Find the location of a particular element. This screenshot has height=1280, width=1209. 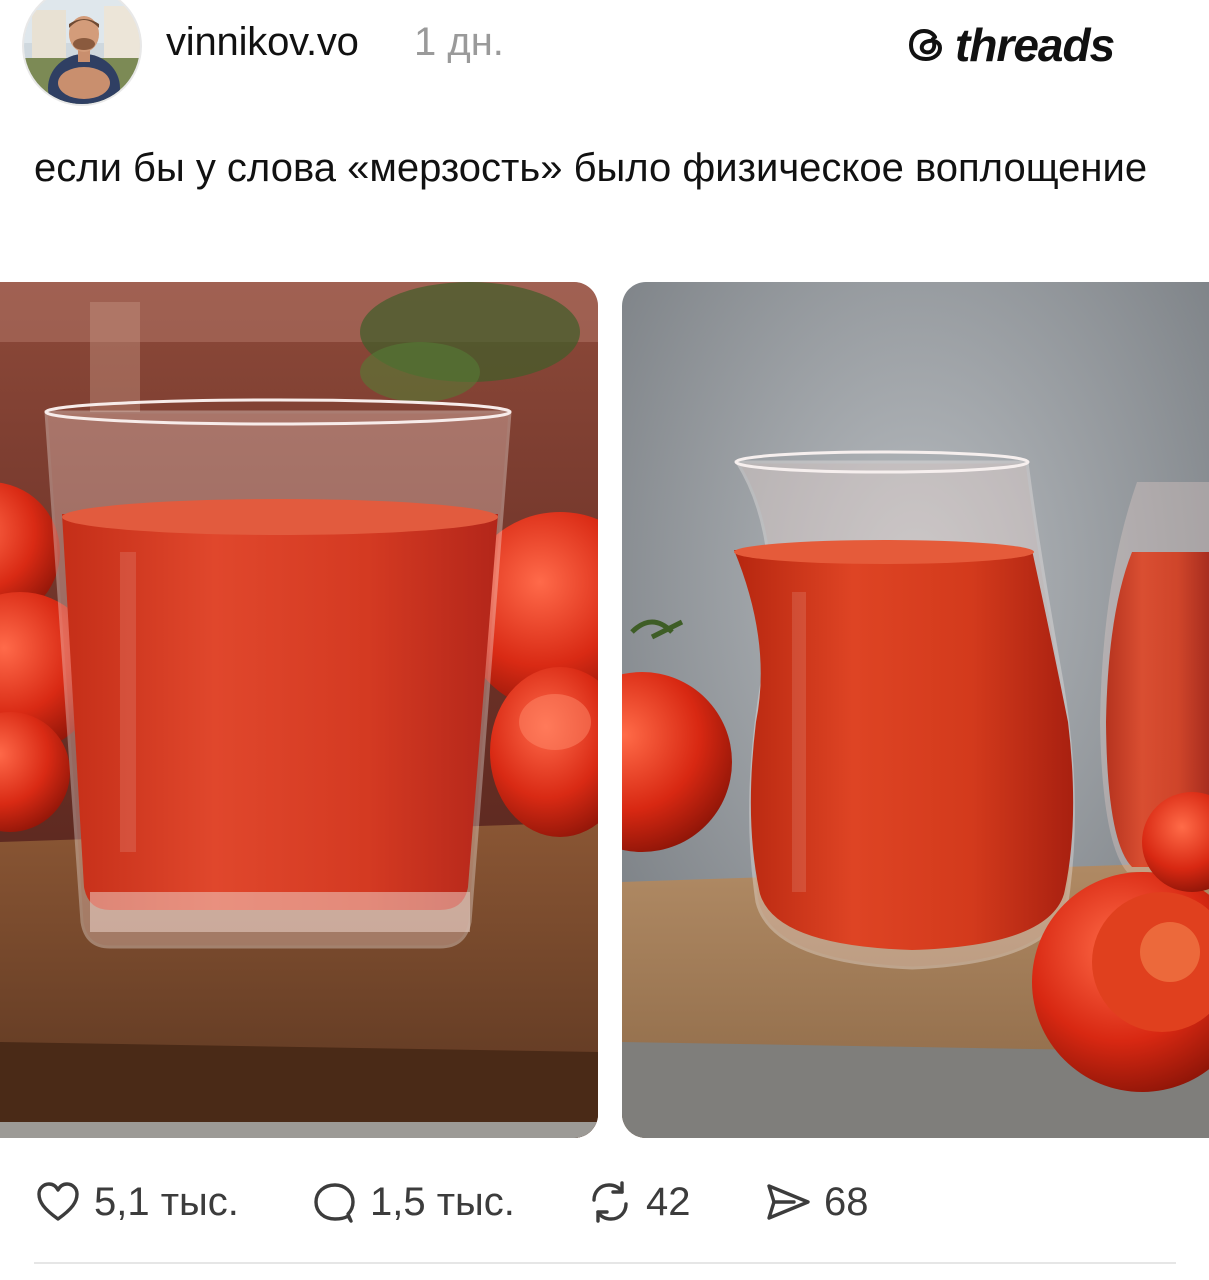

post-actions: 5,1 тыс. 1,5 тыс. 42 68 is located at coordinates (604, 1202).